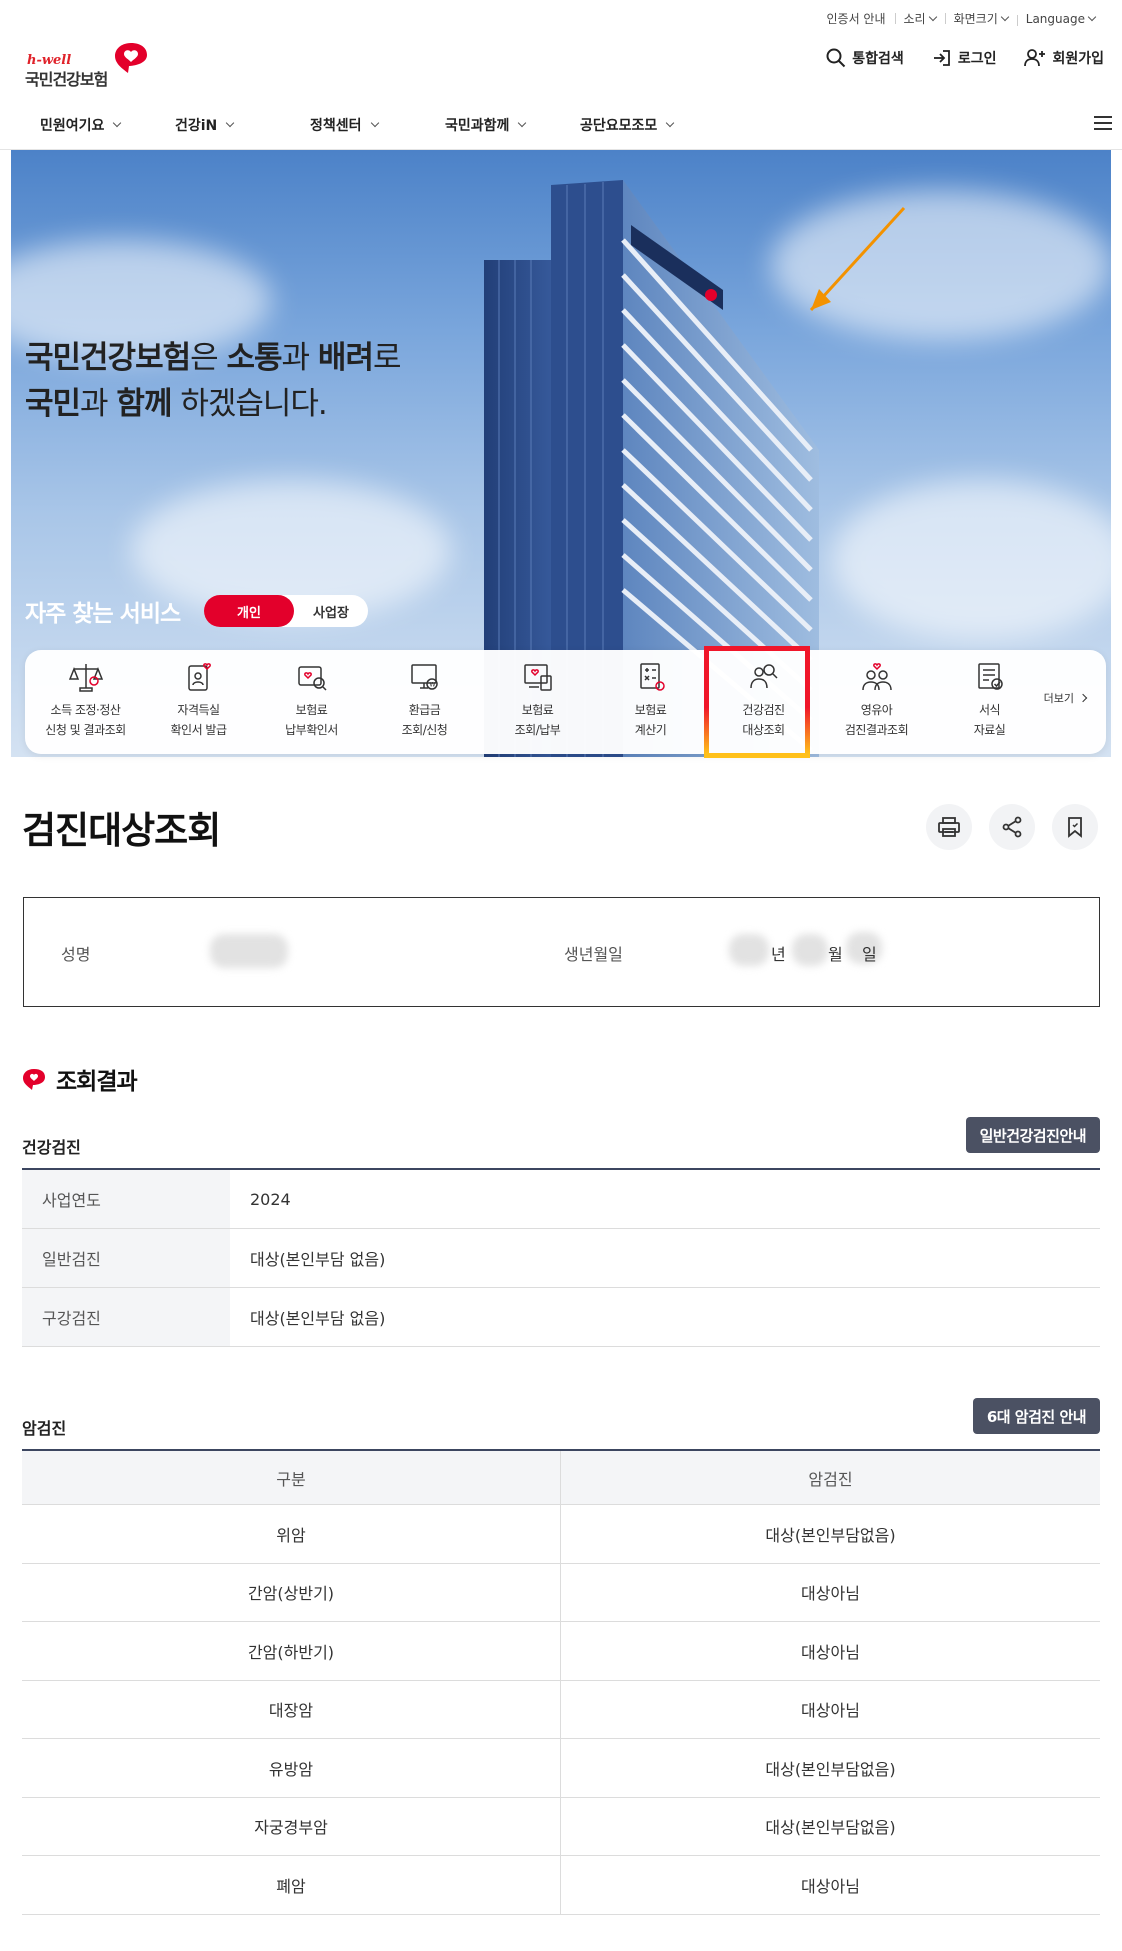  Describe the element at coordinates (291, 1479) in the screenshot. I see `column-header: 구분` at that location.